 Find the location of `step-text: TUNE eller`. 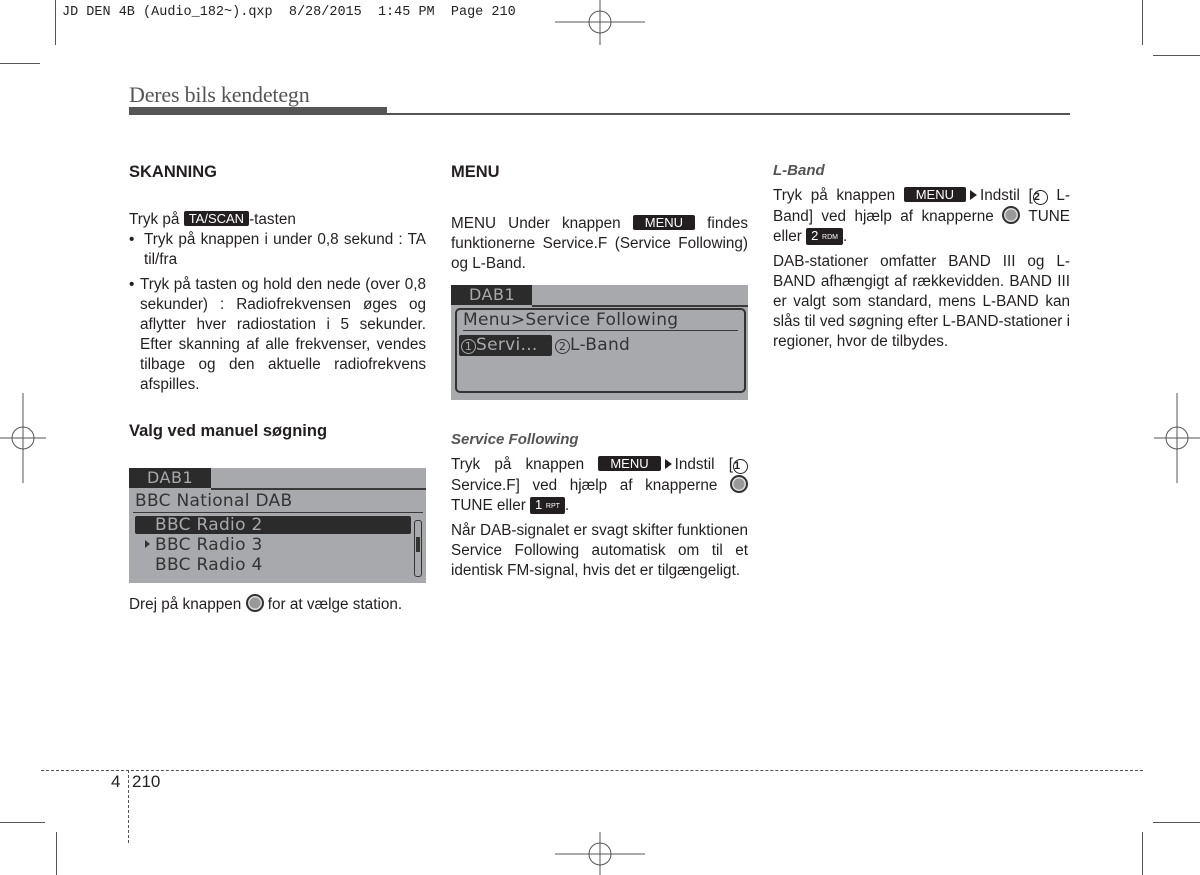

step-text: TUNE eller is located at coordinates (491, 505).